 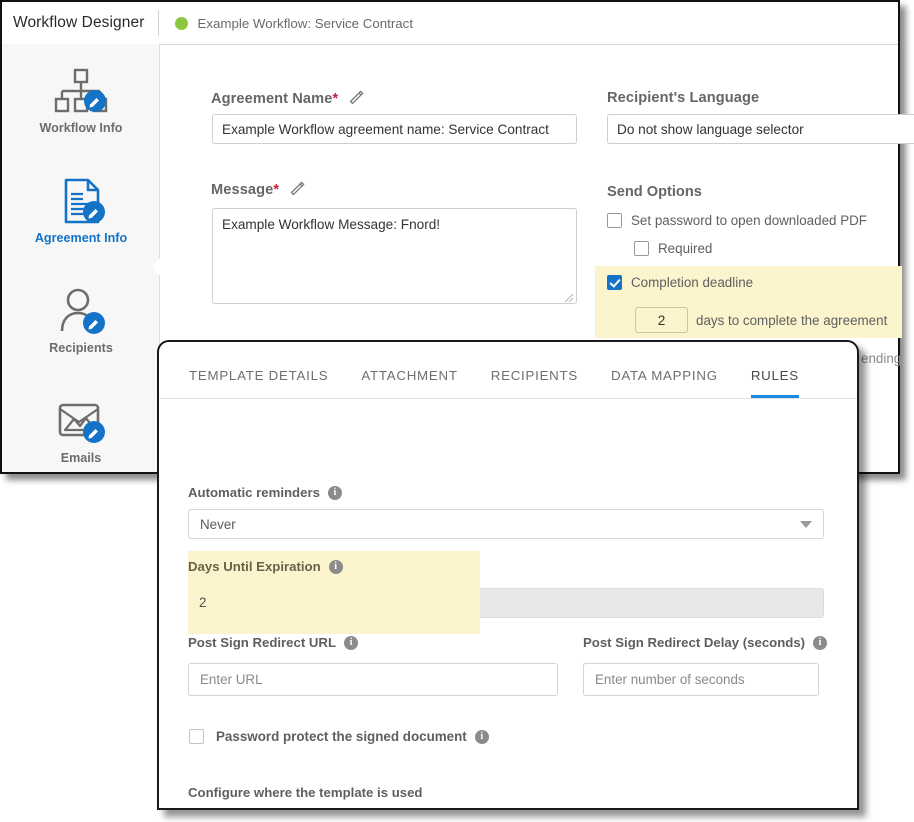 I want to click on recipient-language-label: Recipient's Language, so click(x=683, y=98).